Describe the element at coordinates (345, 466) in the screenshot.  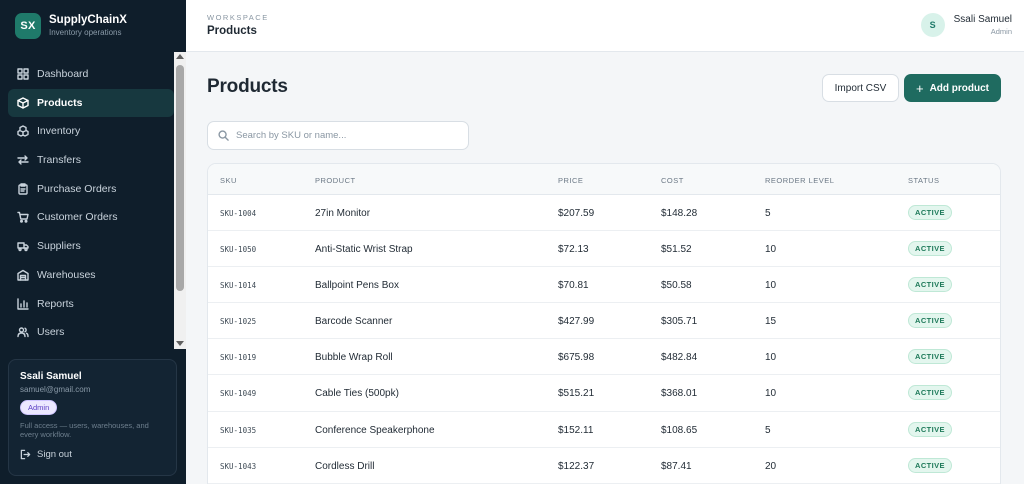
I see `cell-product: Cordless Drill` at that location.